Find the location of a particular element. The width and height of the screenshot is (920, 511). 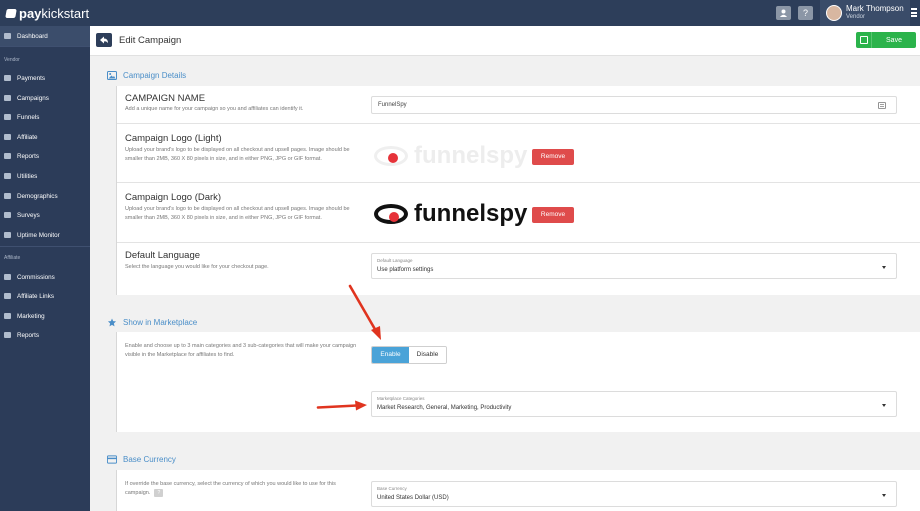

disable-button: Disable is located at coordinates (427, 355).